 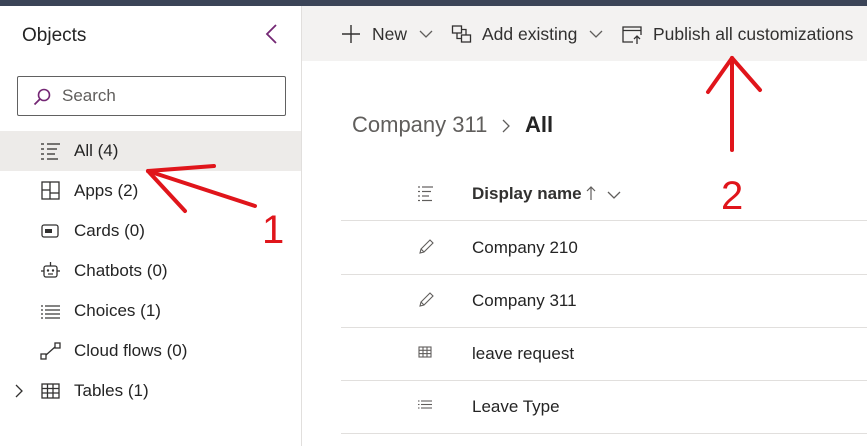 What do you see at coordinates (167, 96) in the screenshot?
I see `search-input` at bounding box center [167, 96].